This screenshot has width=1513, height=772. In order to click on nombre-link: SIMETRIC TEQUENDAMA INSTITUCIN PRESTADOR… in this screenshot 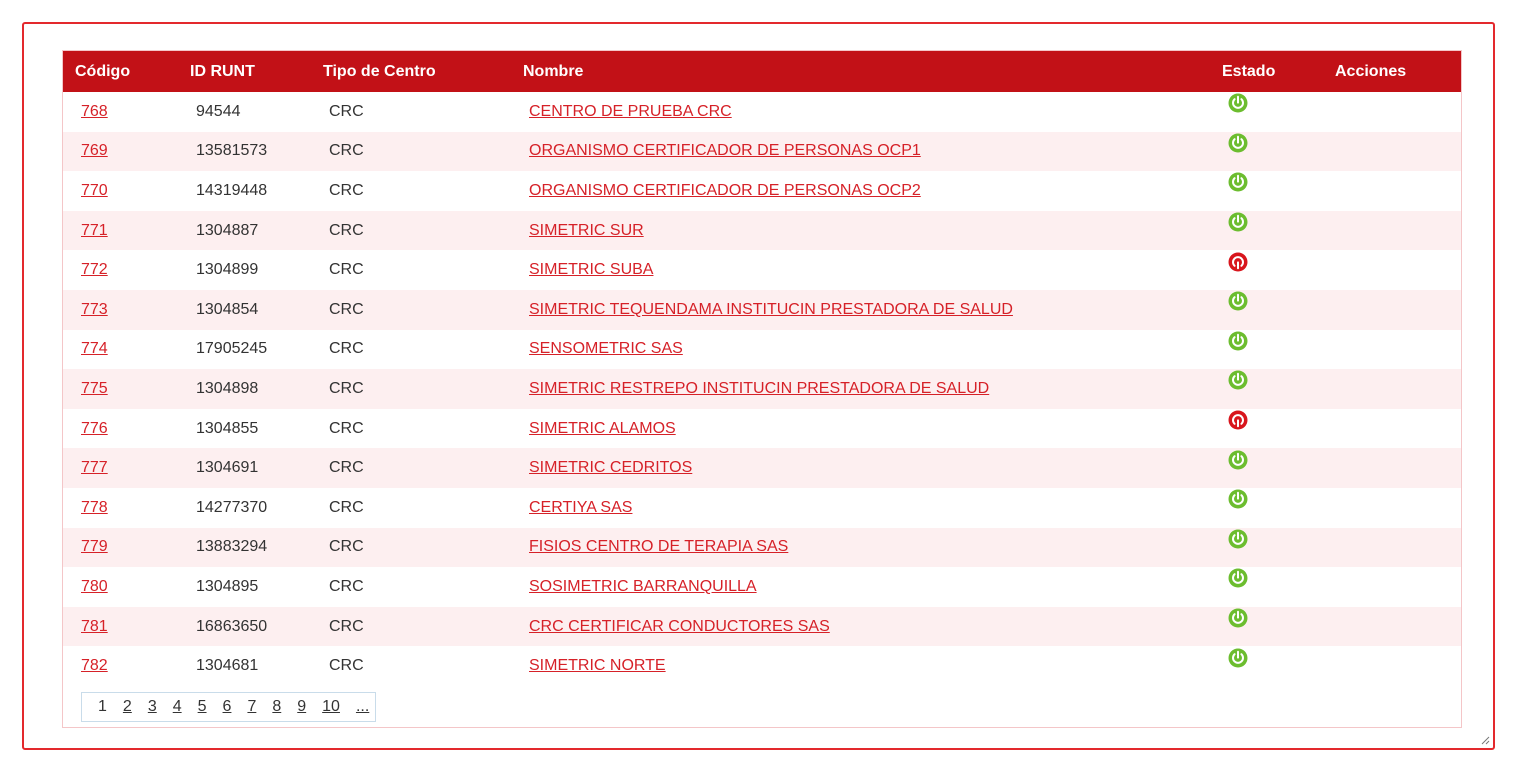, I will do `click(771, 309)`.